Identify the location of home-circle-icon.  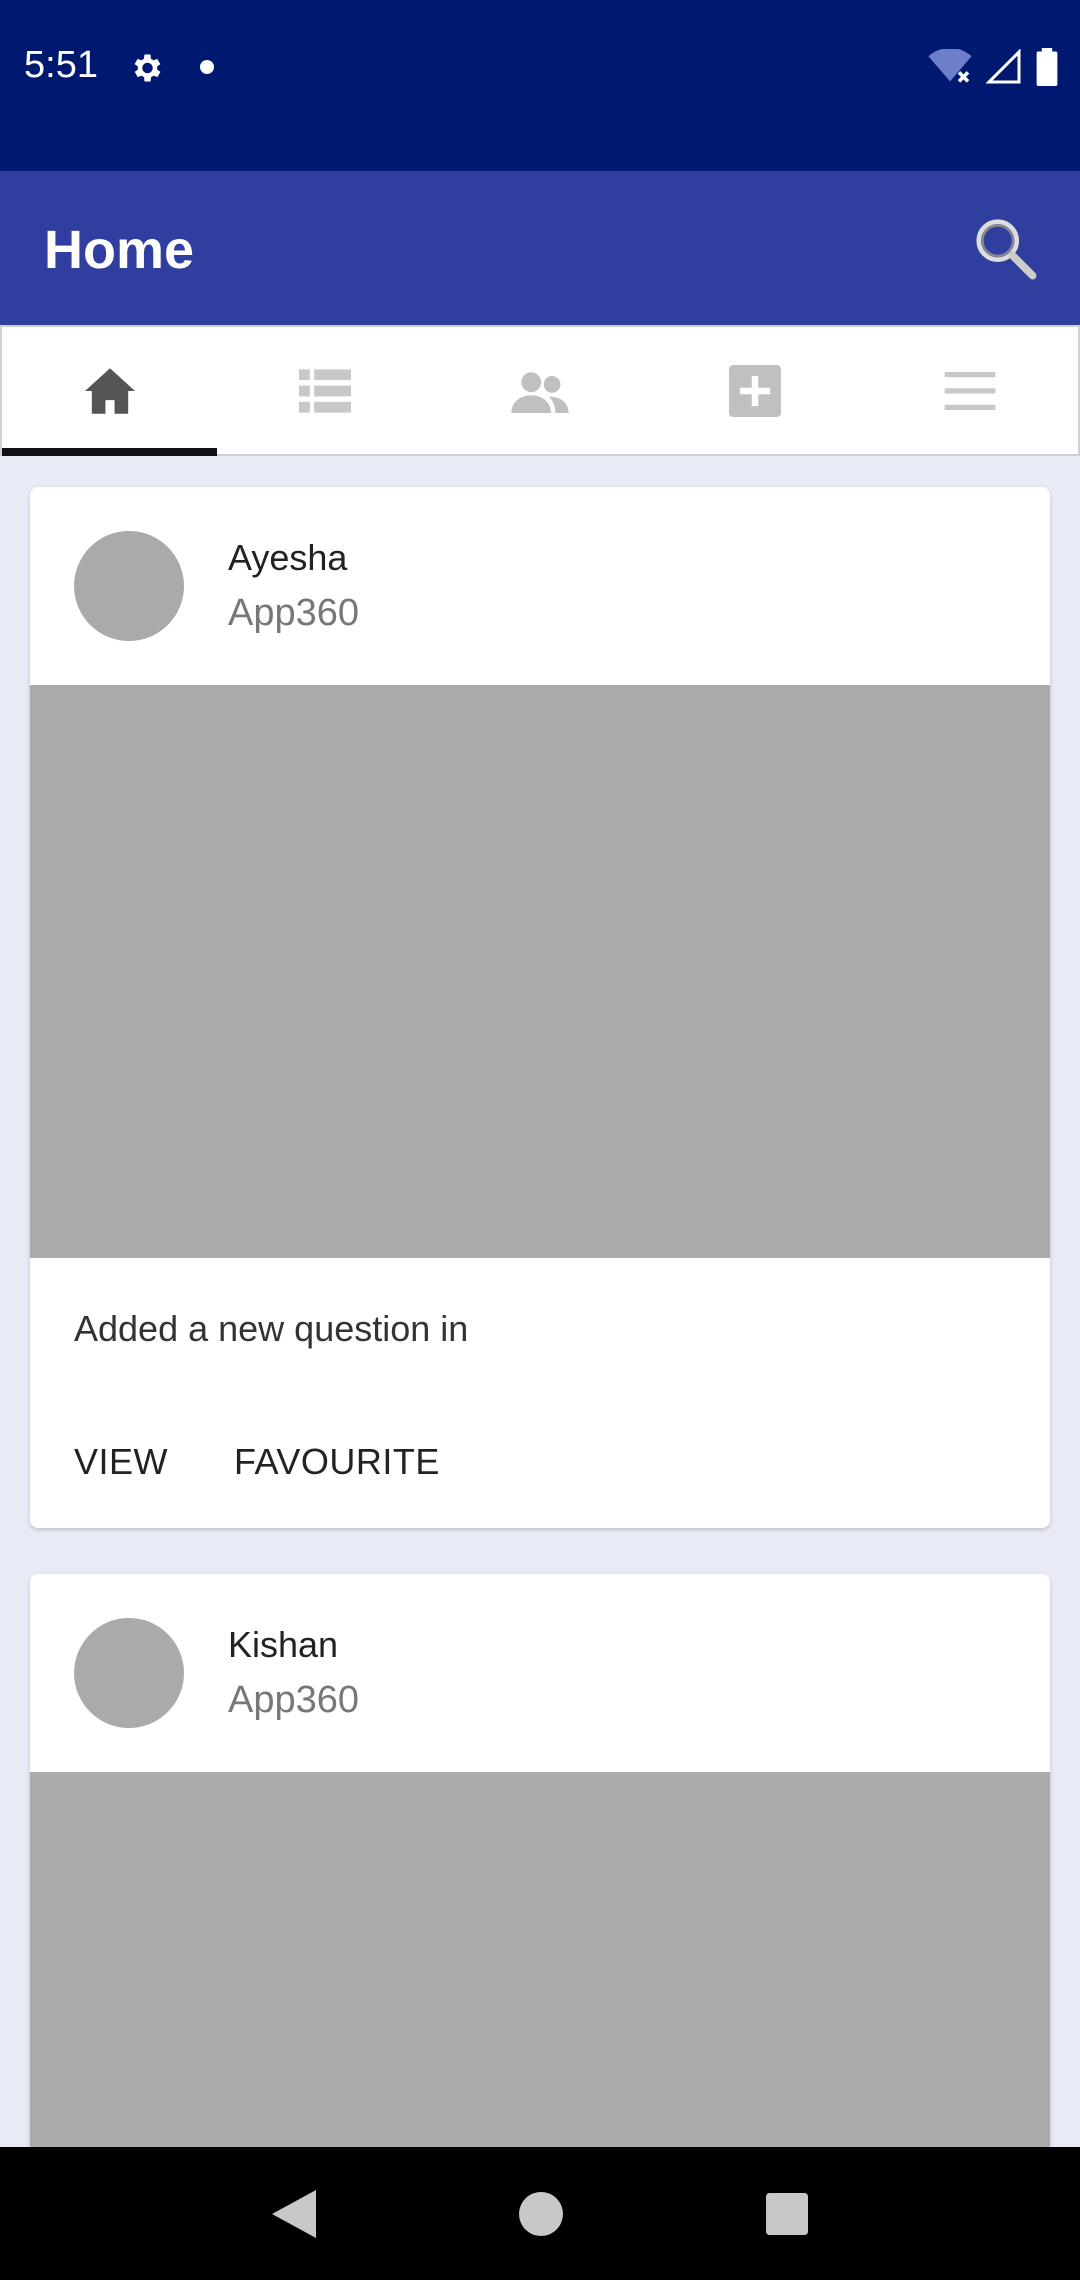
(540, 2213).